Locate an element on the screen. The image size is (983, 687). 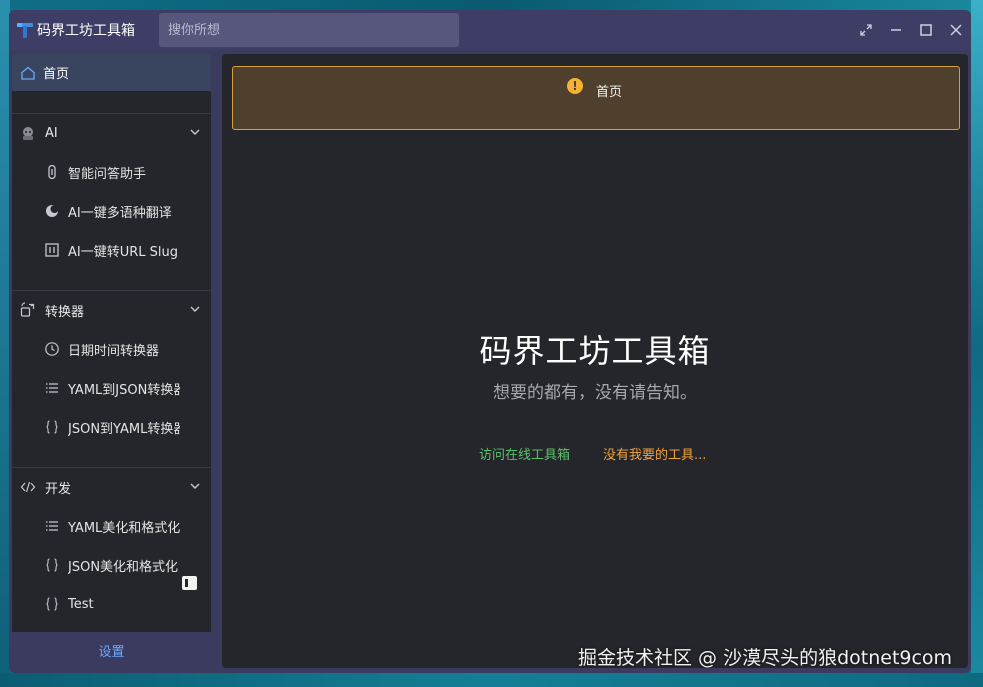
sidebar-item-ai-url-slug: AI一键转URL Slug is located at coordinates (111, 250).